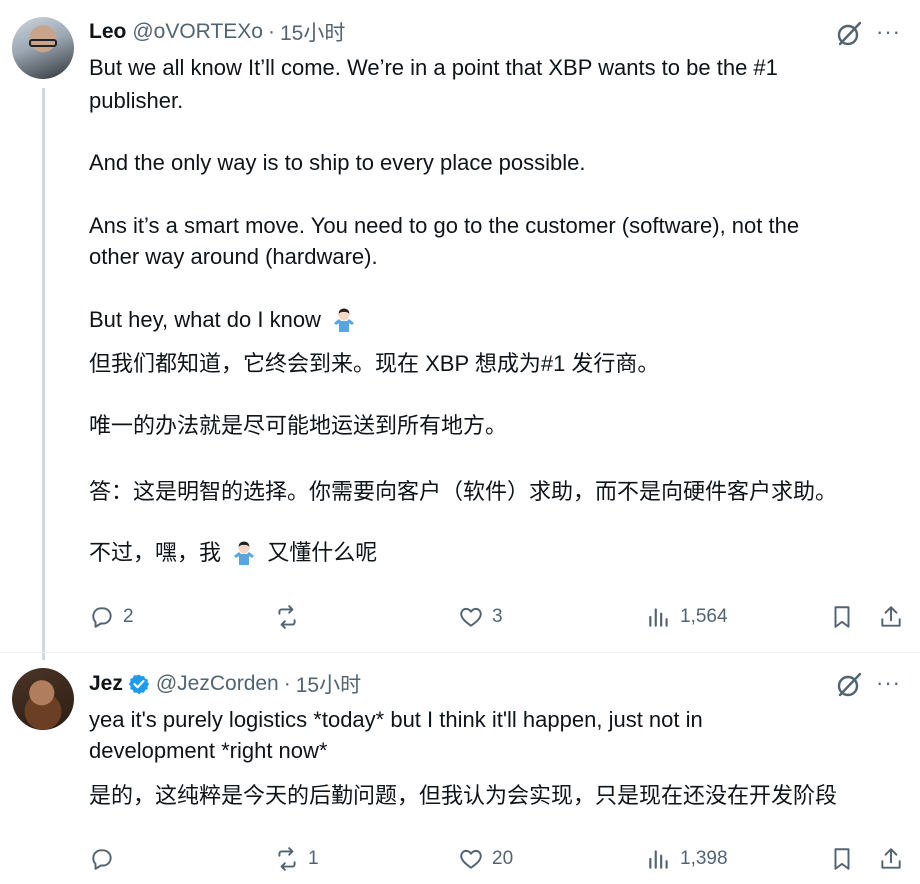 This screenshot has height=884, width=920. I want to click on like-icon, so click(471, 859).